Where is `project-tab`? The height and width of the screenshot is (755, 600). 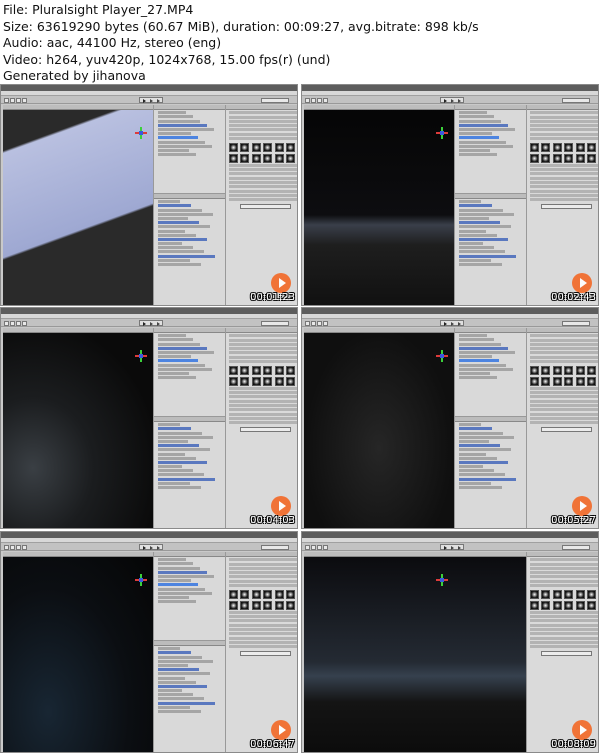 project-tab is located at coordinates (490, 196).